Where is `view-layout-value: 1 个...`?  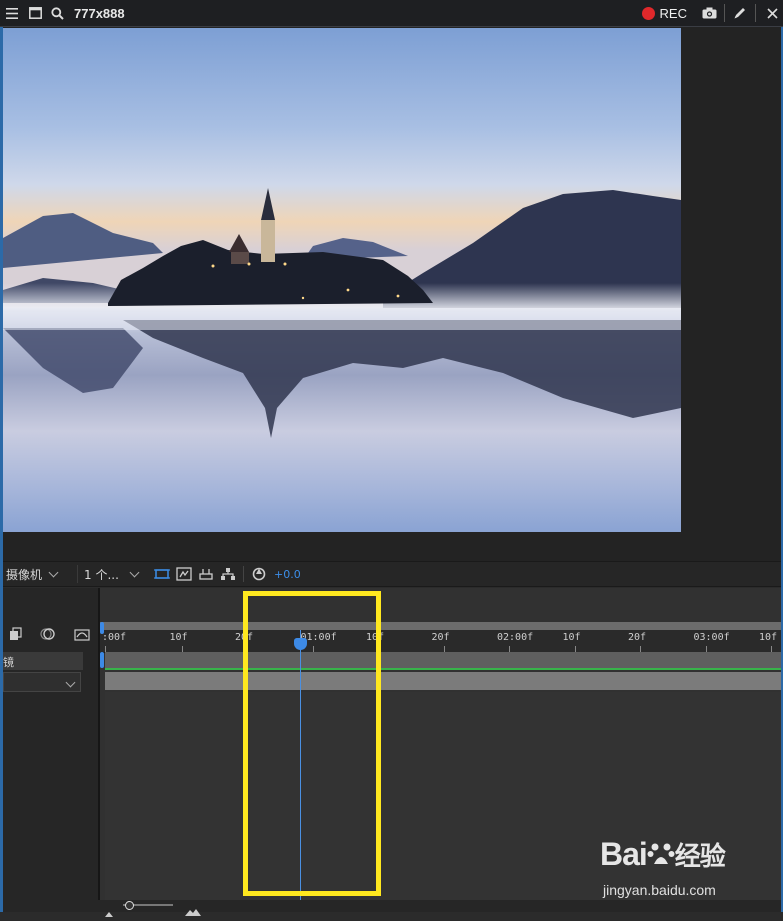 view-layout-value: 1 个... is located at coordinates (101, 574).